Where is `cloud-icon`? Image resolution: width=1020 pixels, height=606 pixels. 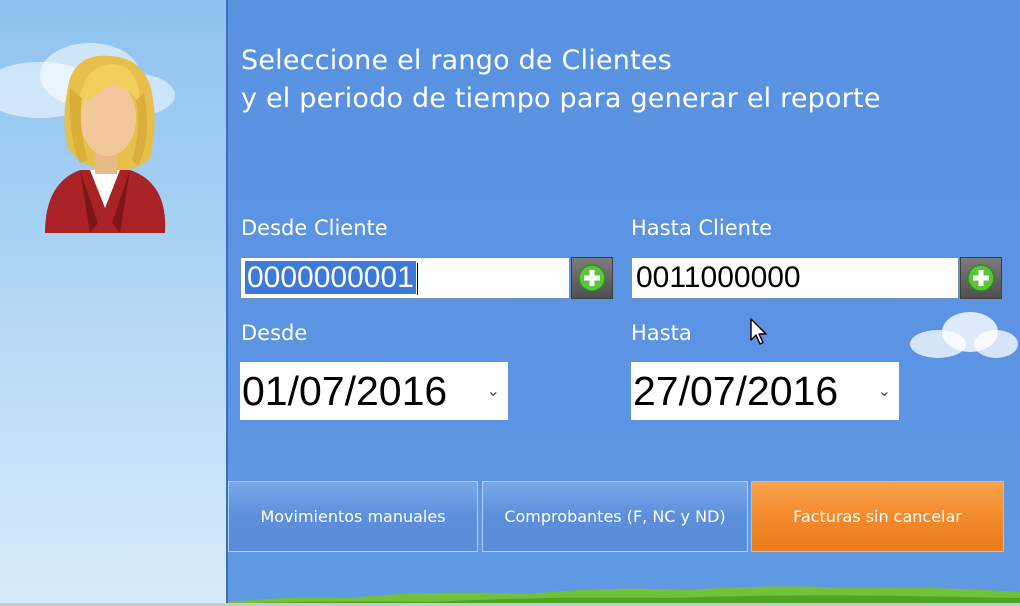
cloud-icon is located at coordinates (964, 335).